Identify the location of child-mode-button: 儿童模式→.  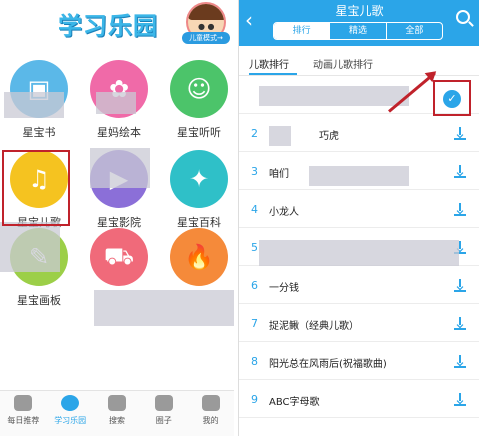
(206, 38).